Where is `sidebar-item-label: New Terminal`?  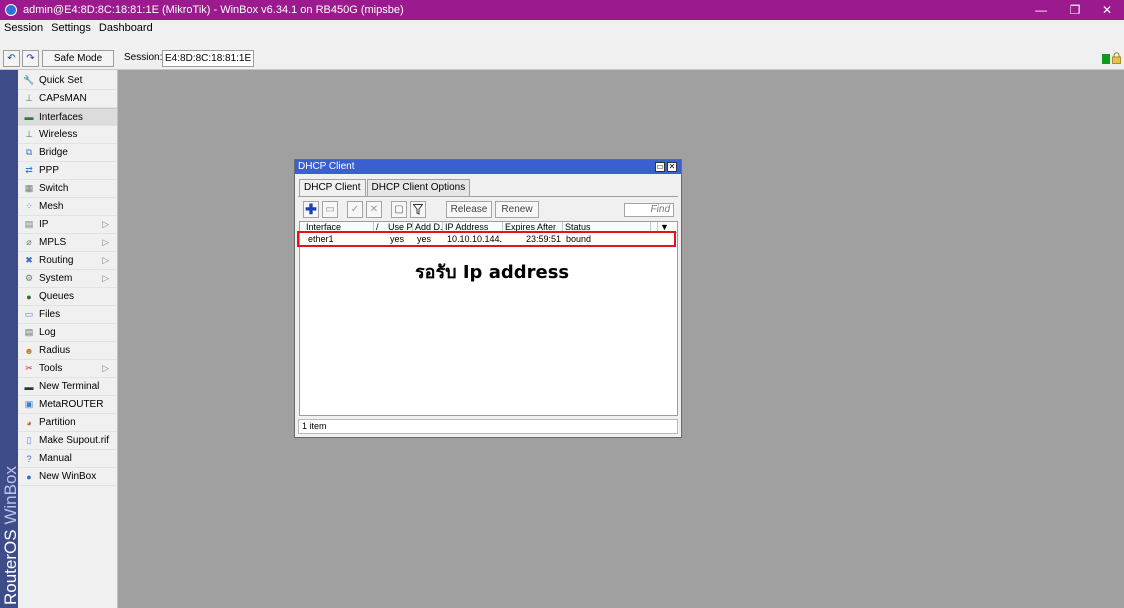
sidebar-item-label: New Terminal is located at coordinates (69, 386).